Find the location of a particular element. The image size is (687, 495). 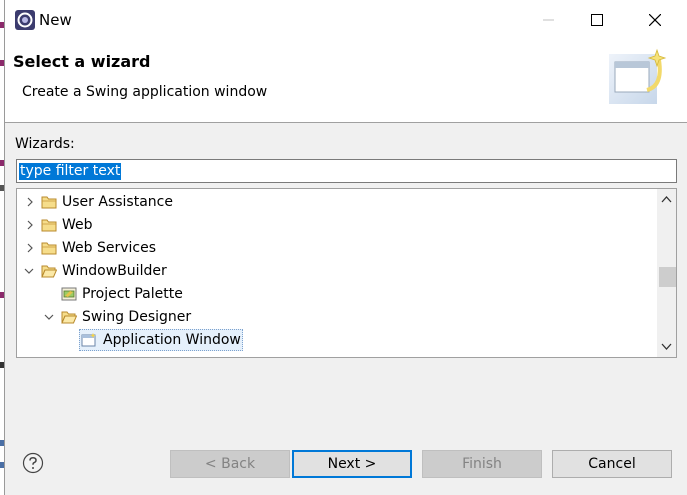

filter-input: type filter text is located at coordinates (346, 171).